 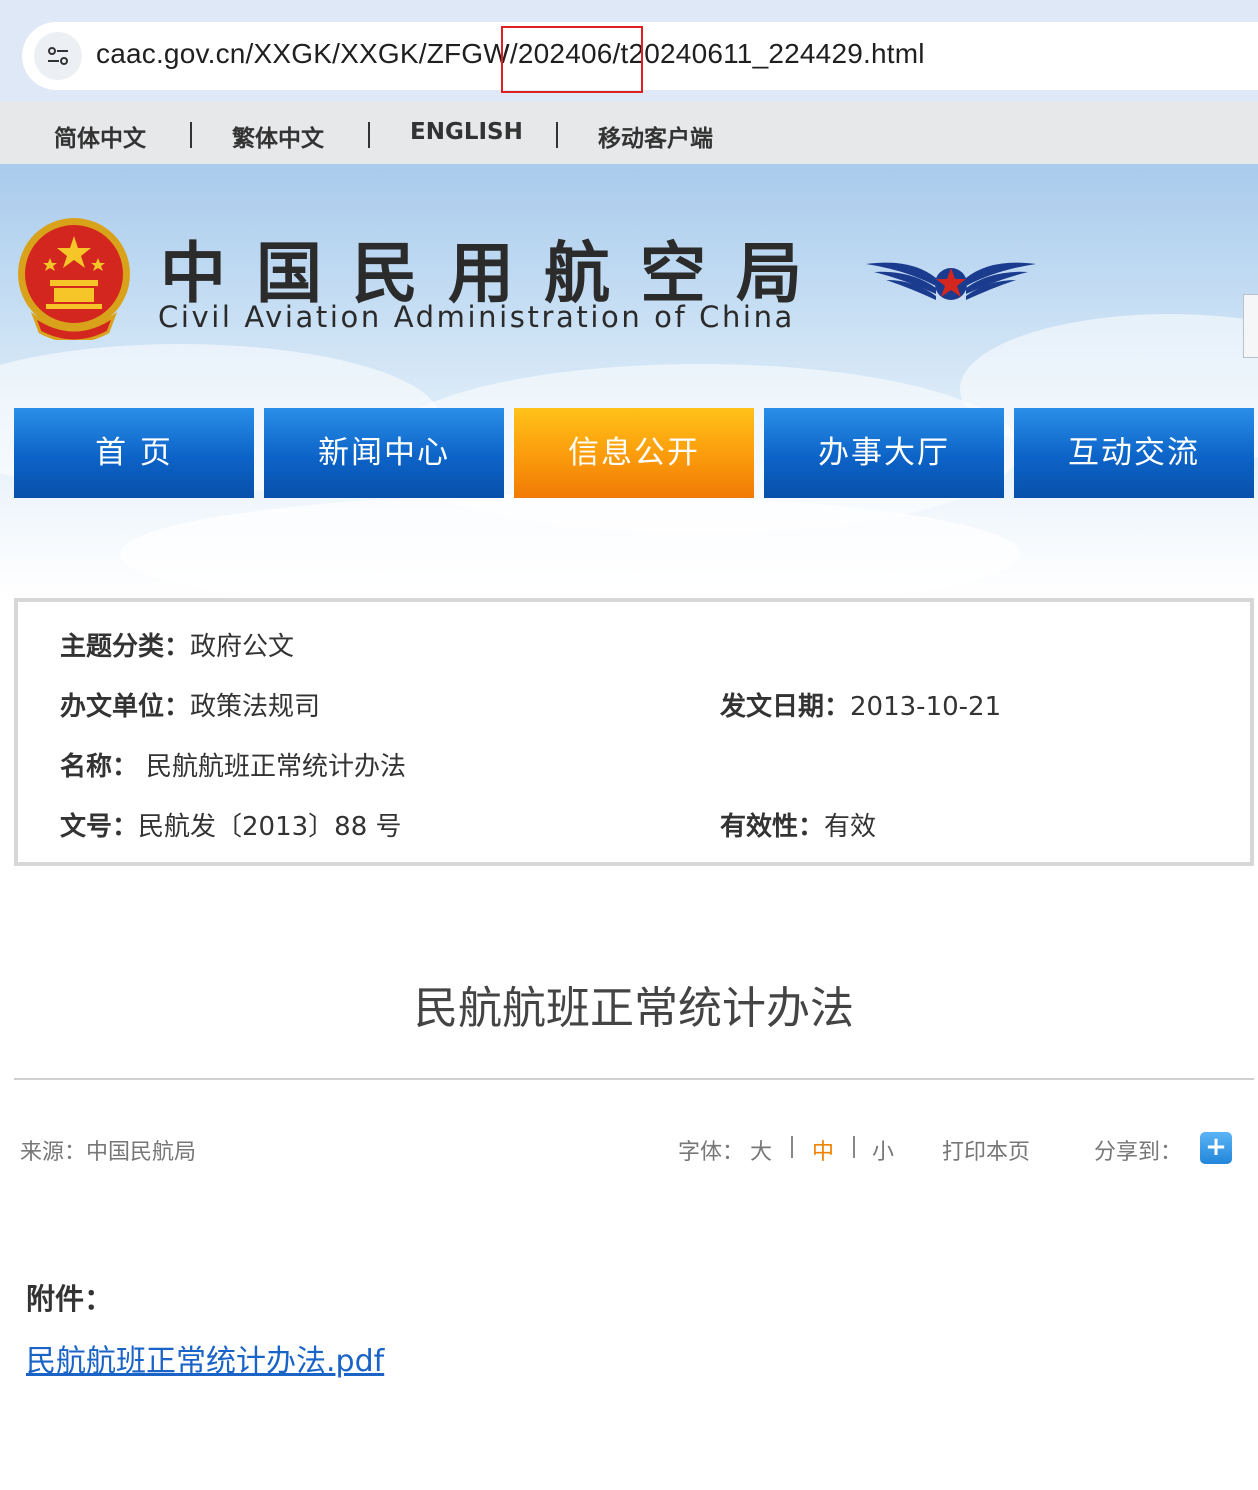 I want to click on attachment-label: 附件：, so click(x=70, y=1299).